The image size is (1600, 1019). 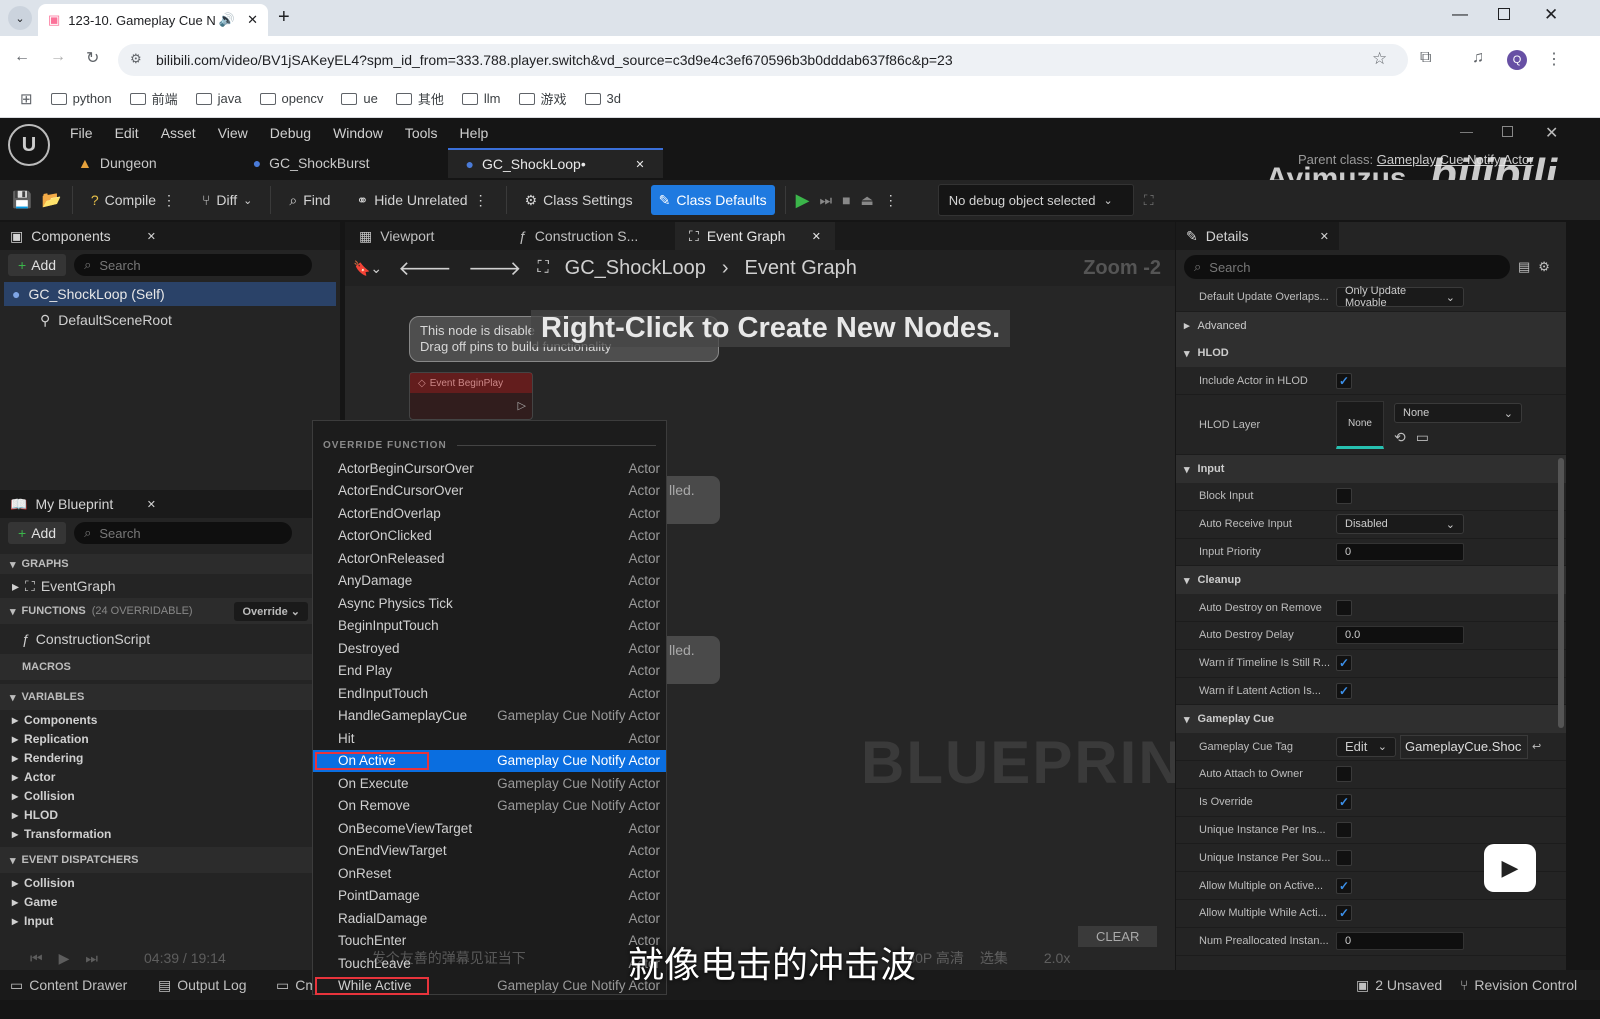 What do you see at coordinates (1466, 131) in the screenshot?
I see `editor-minimize-icon: —` at bounding box center [1466, 131].